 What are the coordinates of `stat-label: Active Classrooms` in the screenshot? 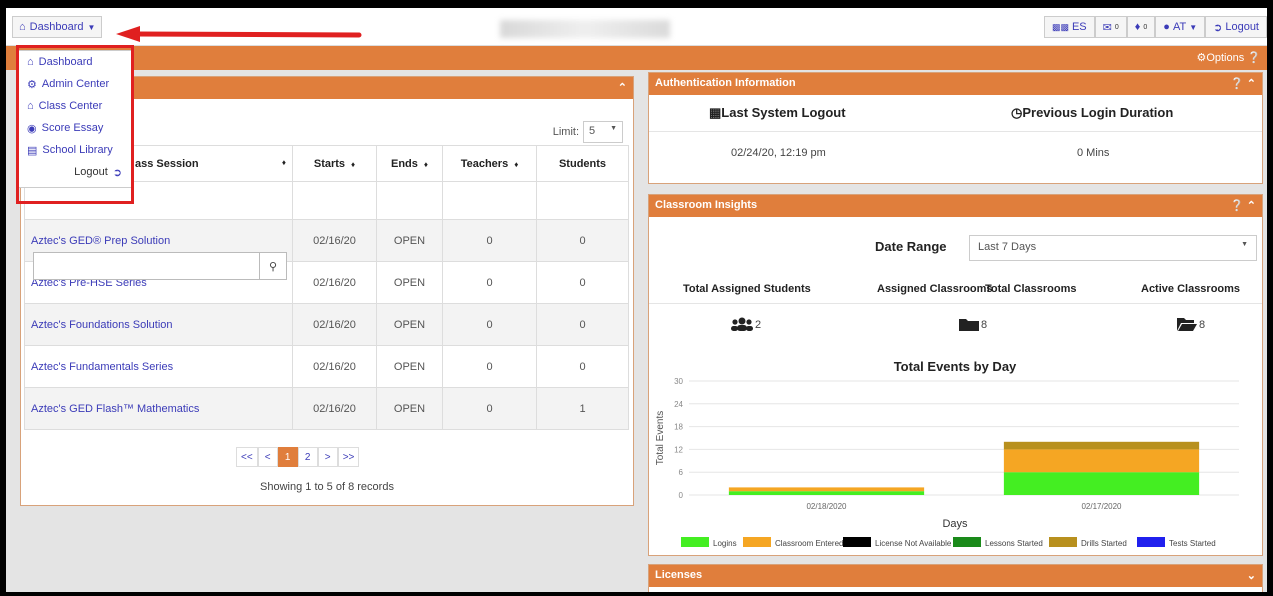 It's located at (1191, 289).